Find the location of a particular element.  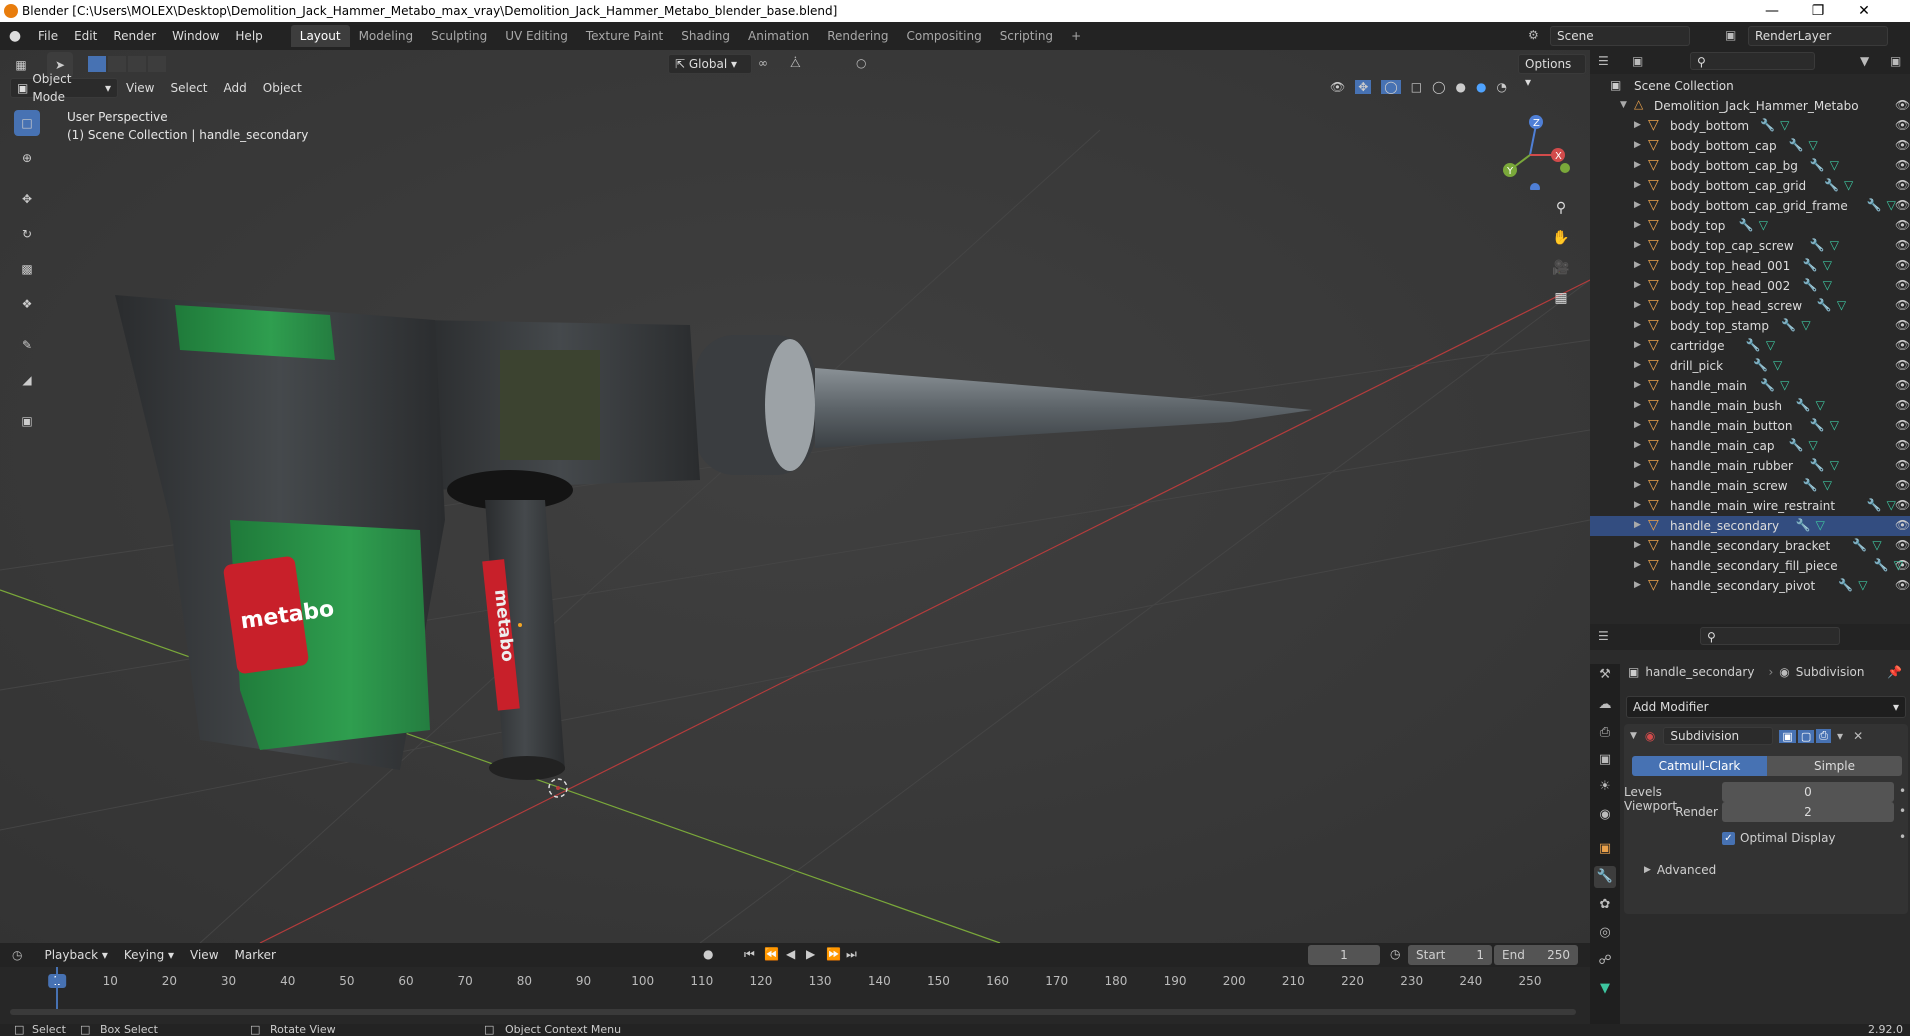

outliner-object-row: ▶ ▽ body_bottom 👁 🔧 ▽ is located at coordinates (1750, 126).